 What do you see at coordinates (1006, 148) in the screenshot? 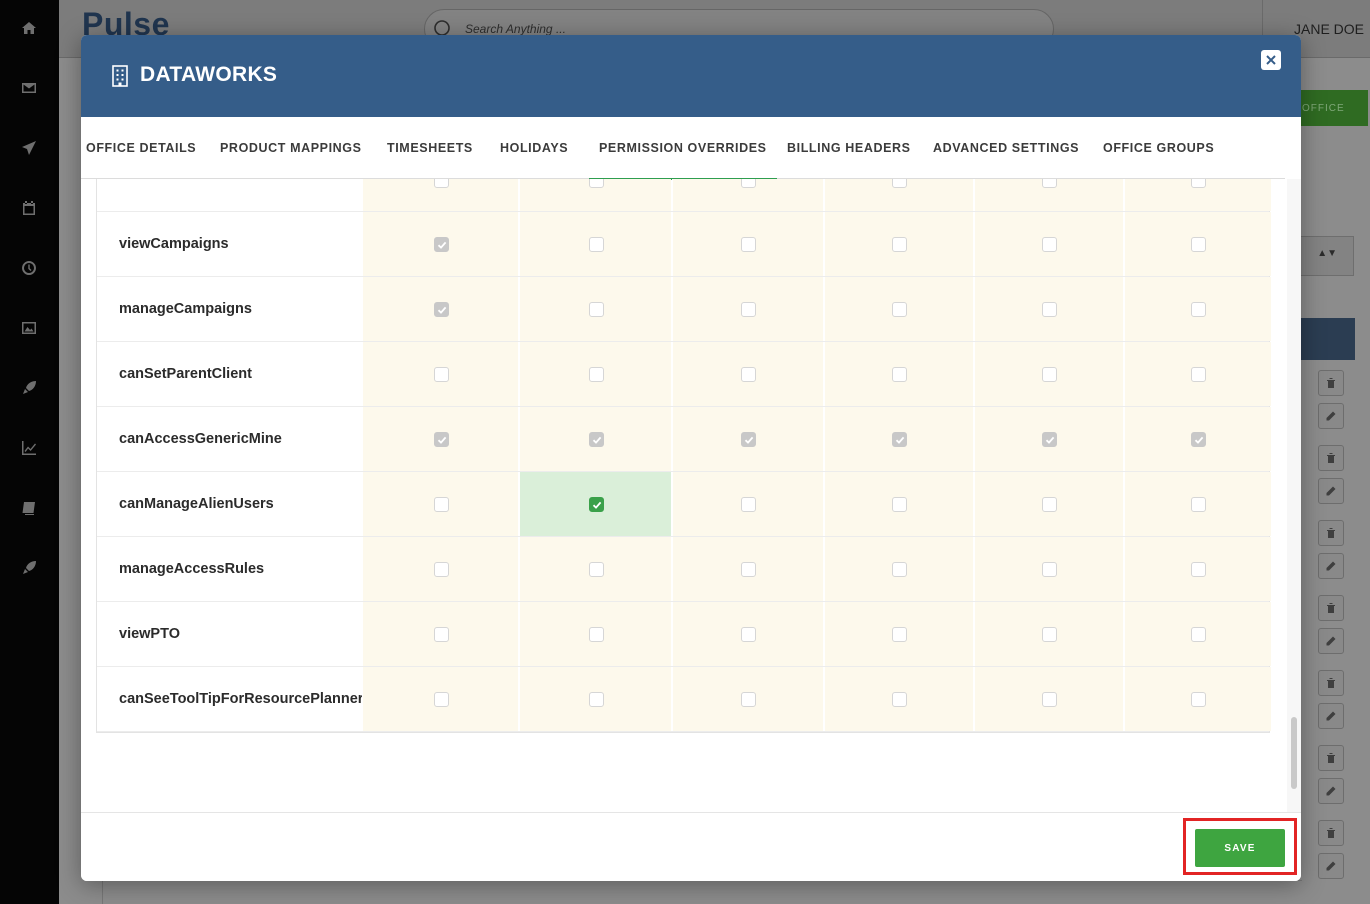
I see `tab-advanced-settings: ADVANCED SETTINGS` at bounding box center [1006, 148].